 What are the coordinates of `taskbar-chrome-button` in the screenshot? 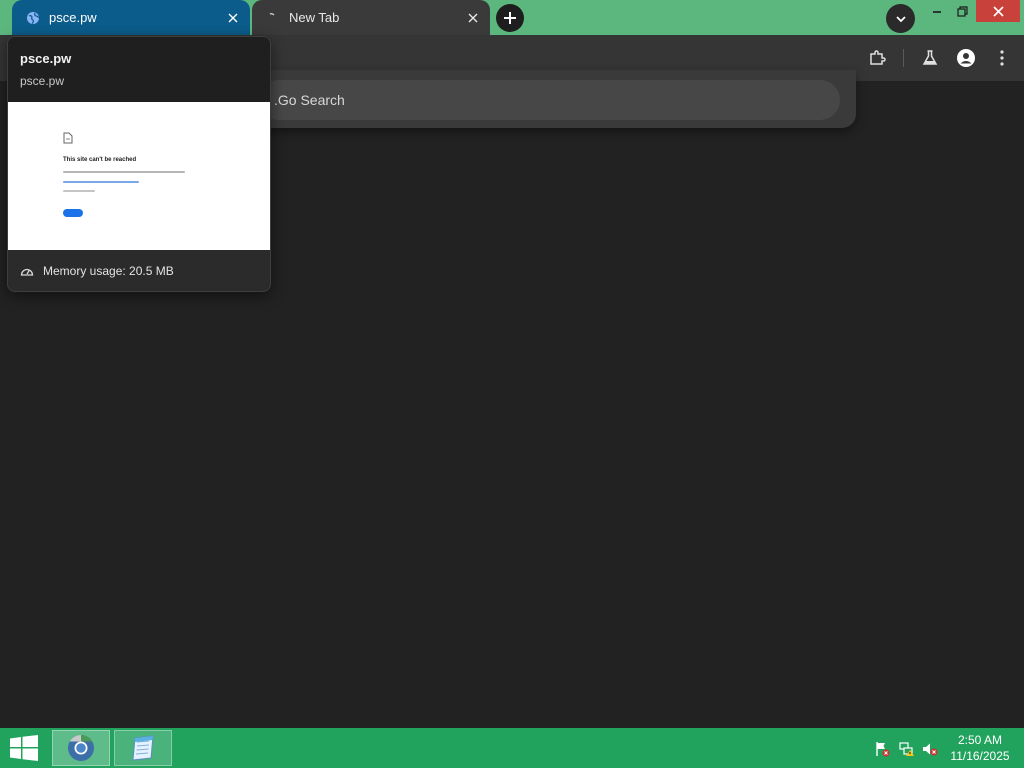 It's located at (81, 748).